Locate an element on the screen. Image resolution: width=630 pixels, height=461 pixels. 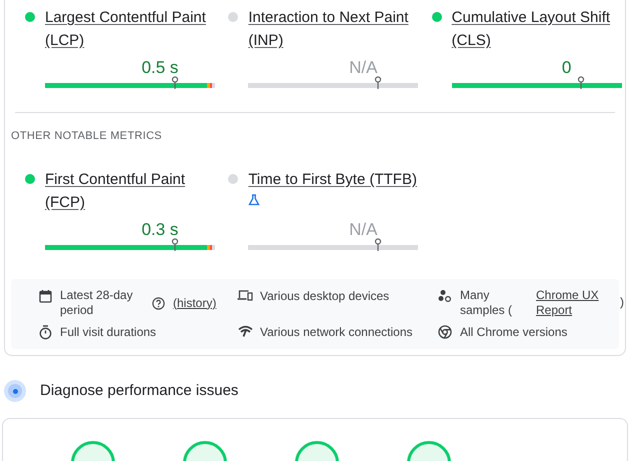
info-text: Many samples ( is located at coordinates (487, 303).